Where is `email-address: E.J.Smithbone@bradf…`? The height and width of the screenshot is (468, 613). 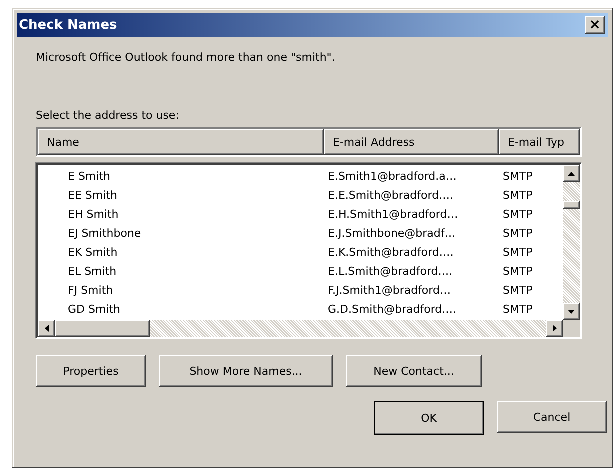
email-address: E.J.Smithbone@bradf… is located at coordinates (392, 233).